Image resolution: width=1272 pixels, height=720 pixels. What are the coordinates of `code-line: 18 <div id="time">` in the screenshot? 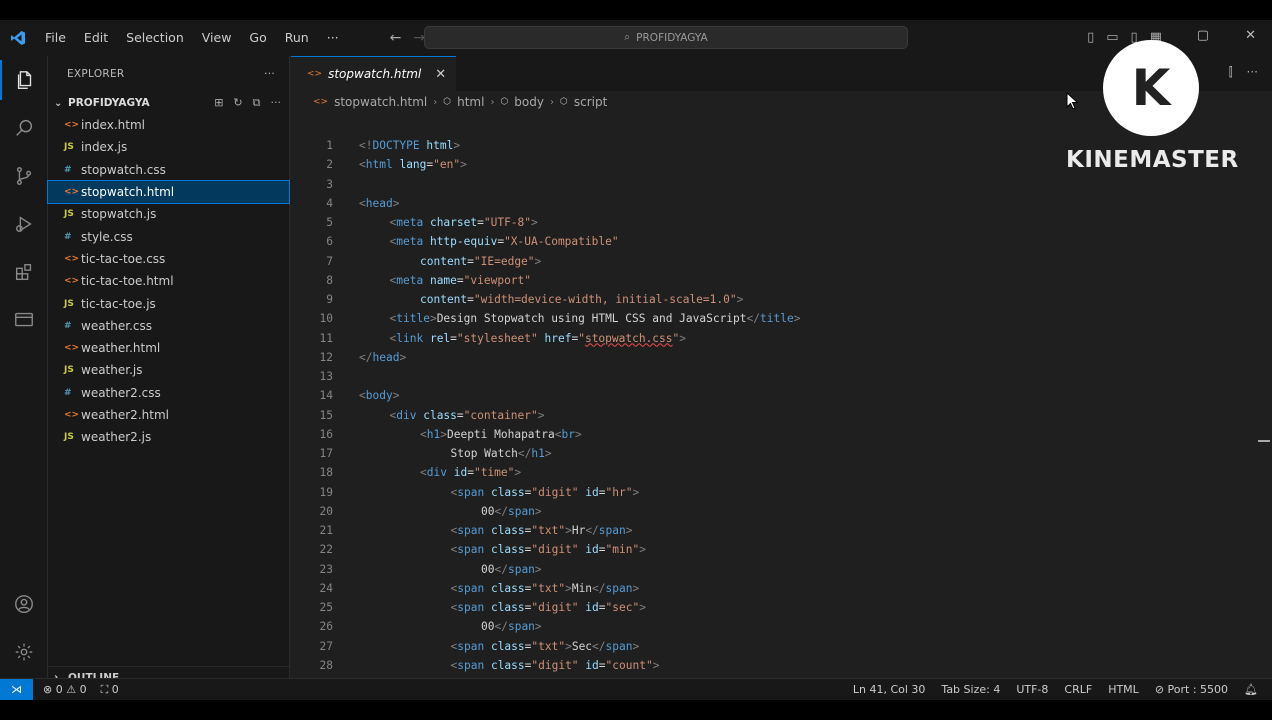 It's located at (781, 472).